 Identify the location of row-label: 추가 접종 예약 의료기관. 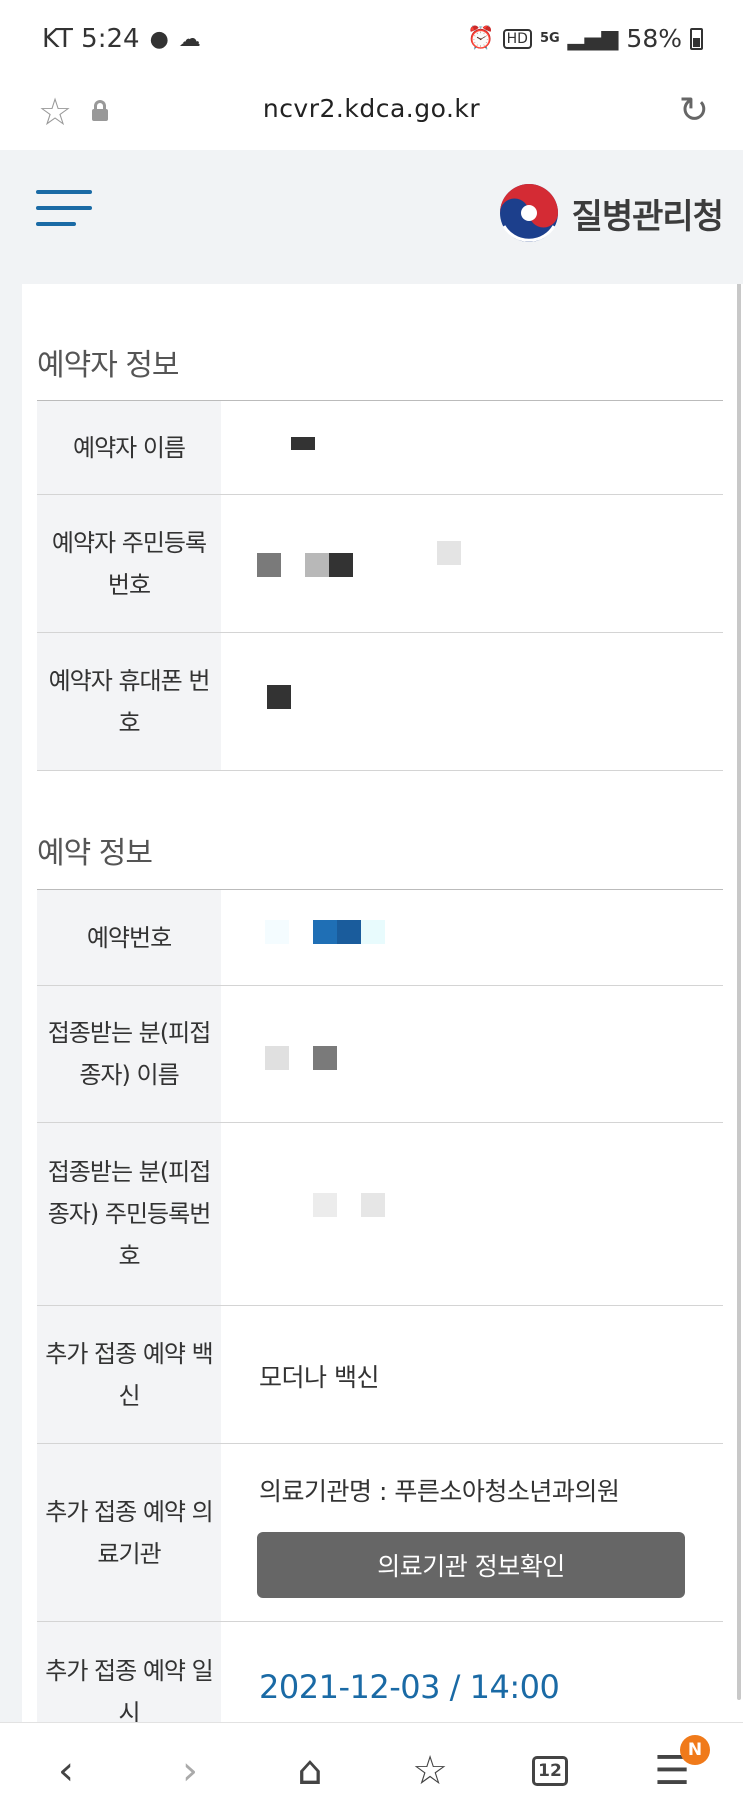
(129, 1532).